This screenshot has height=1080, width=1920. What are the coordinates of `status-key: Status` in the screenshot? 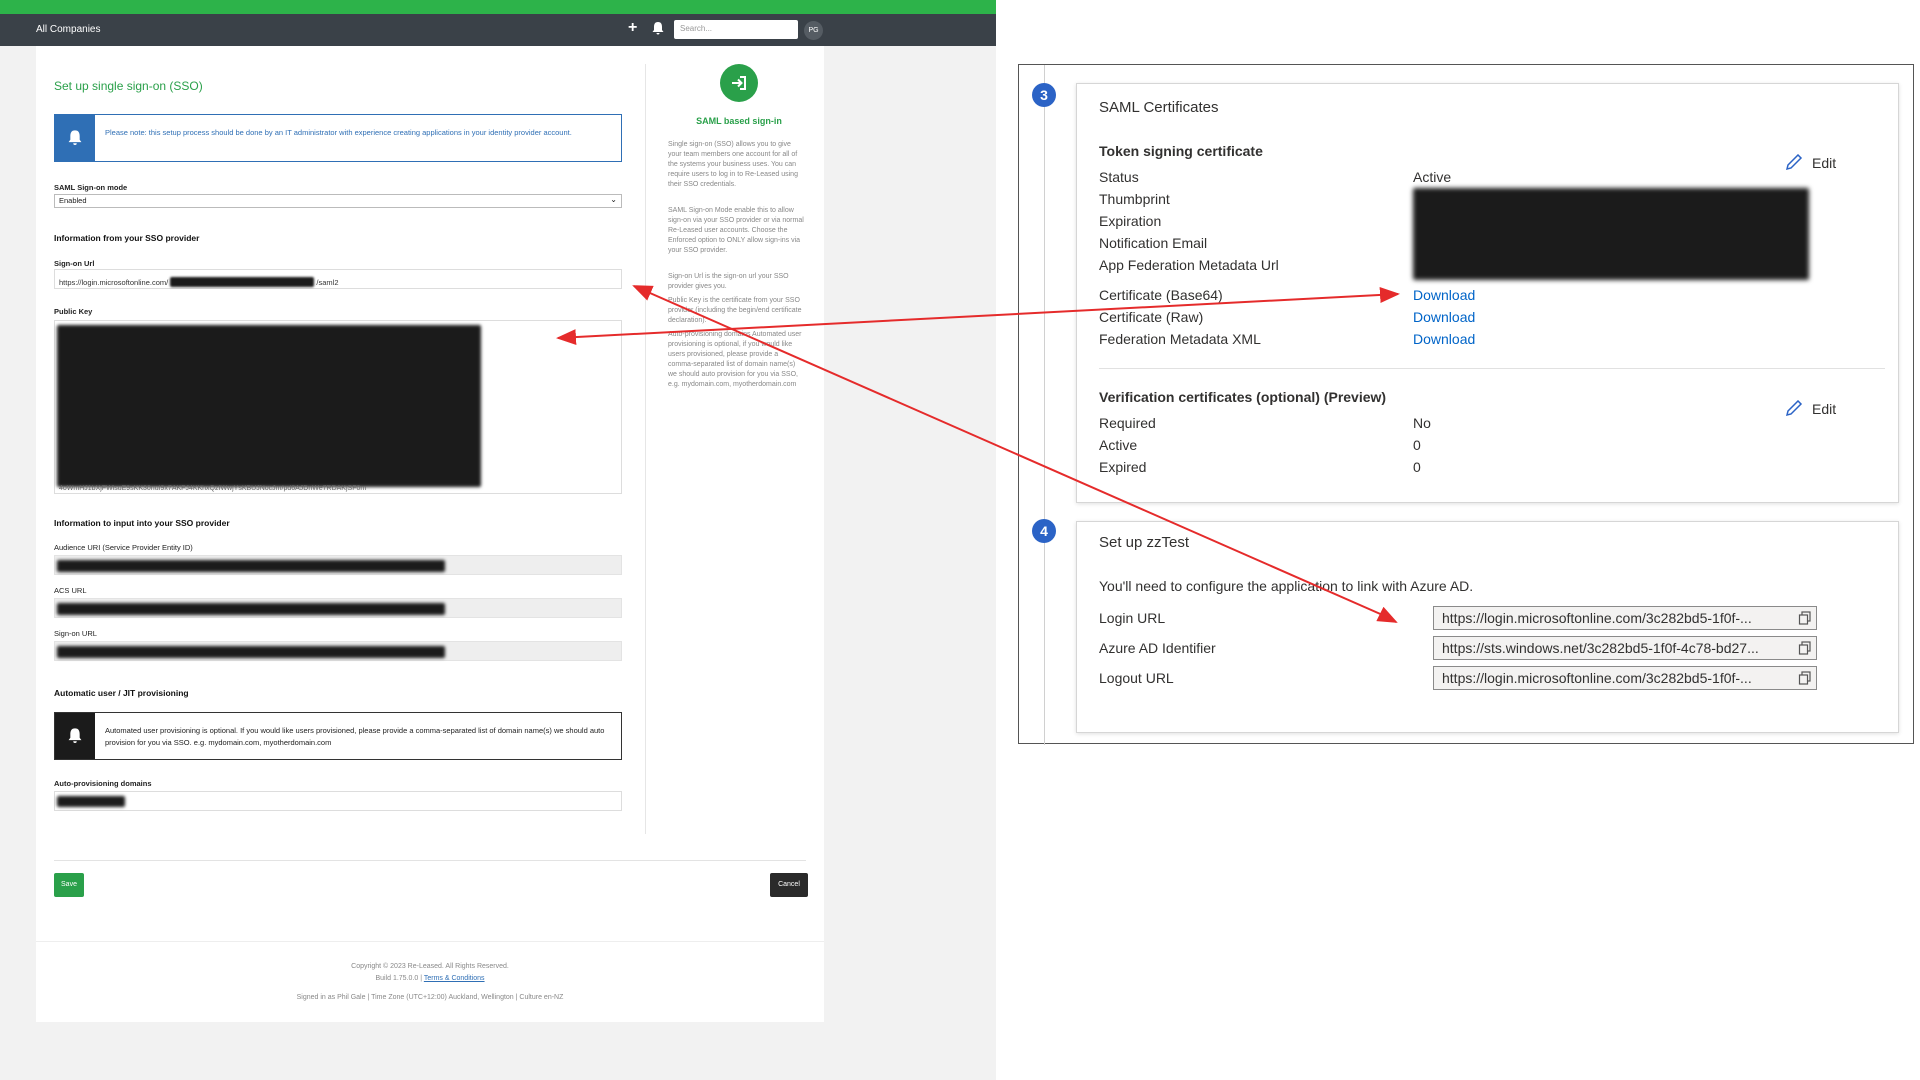 It's located at (1119, 177).